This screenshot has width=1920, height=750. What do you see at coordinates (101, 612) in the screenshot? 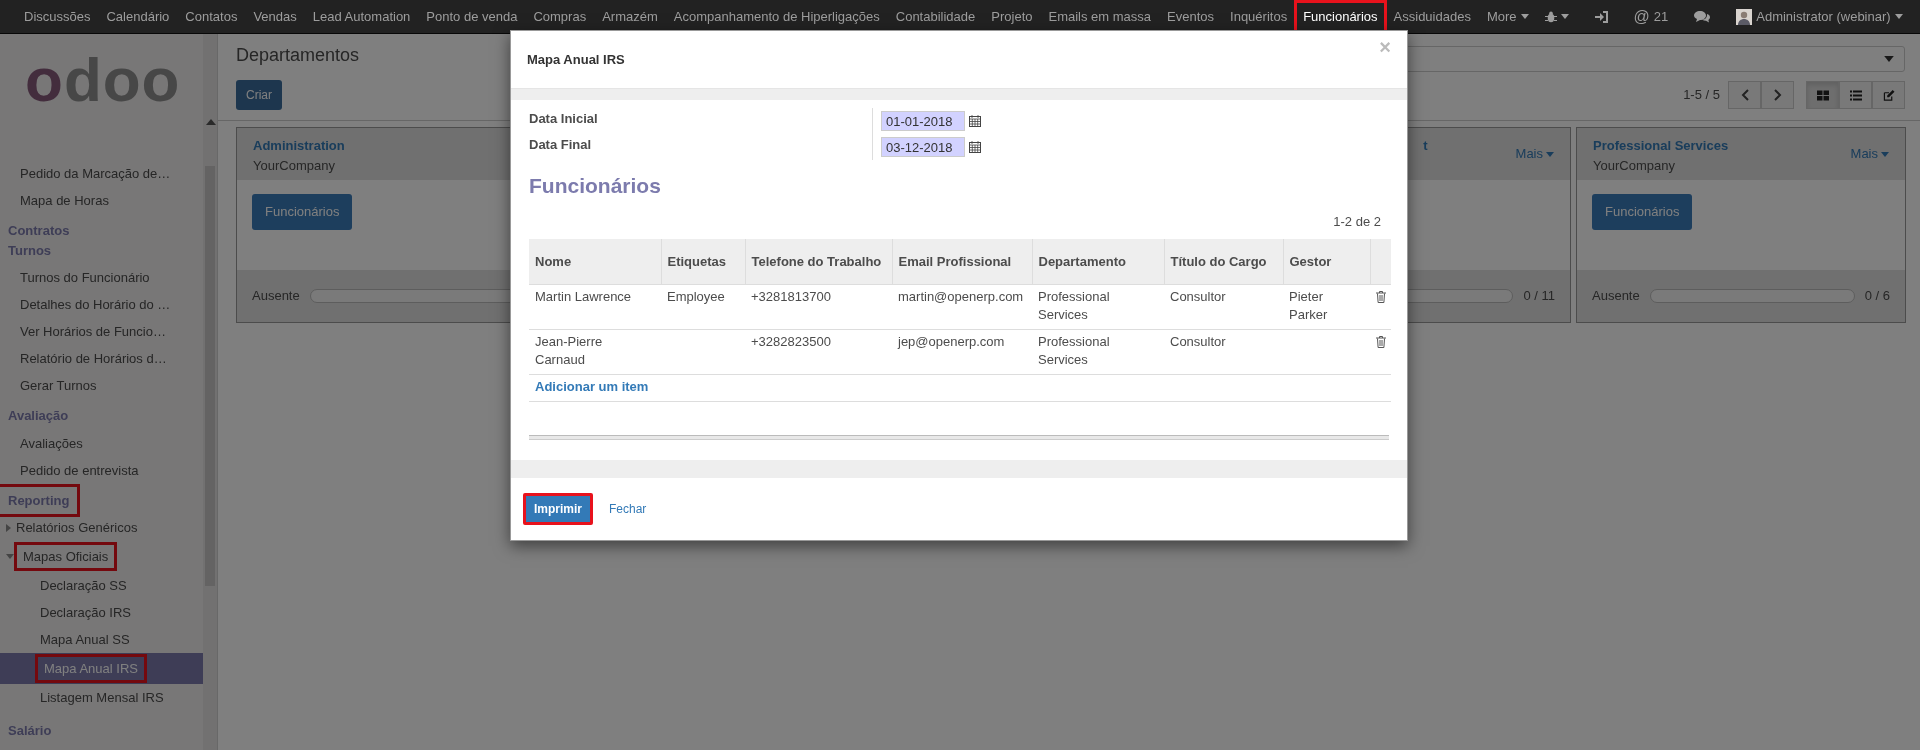
I see `menu-item: Declaração IRS` at bounding box center [101, 612].